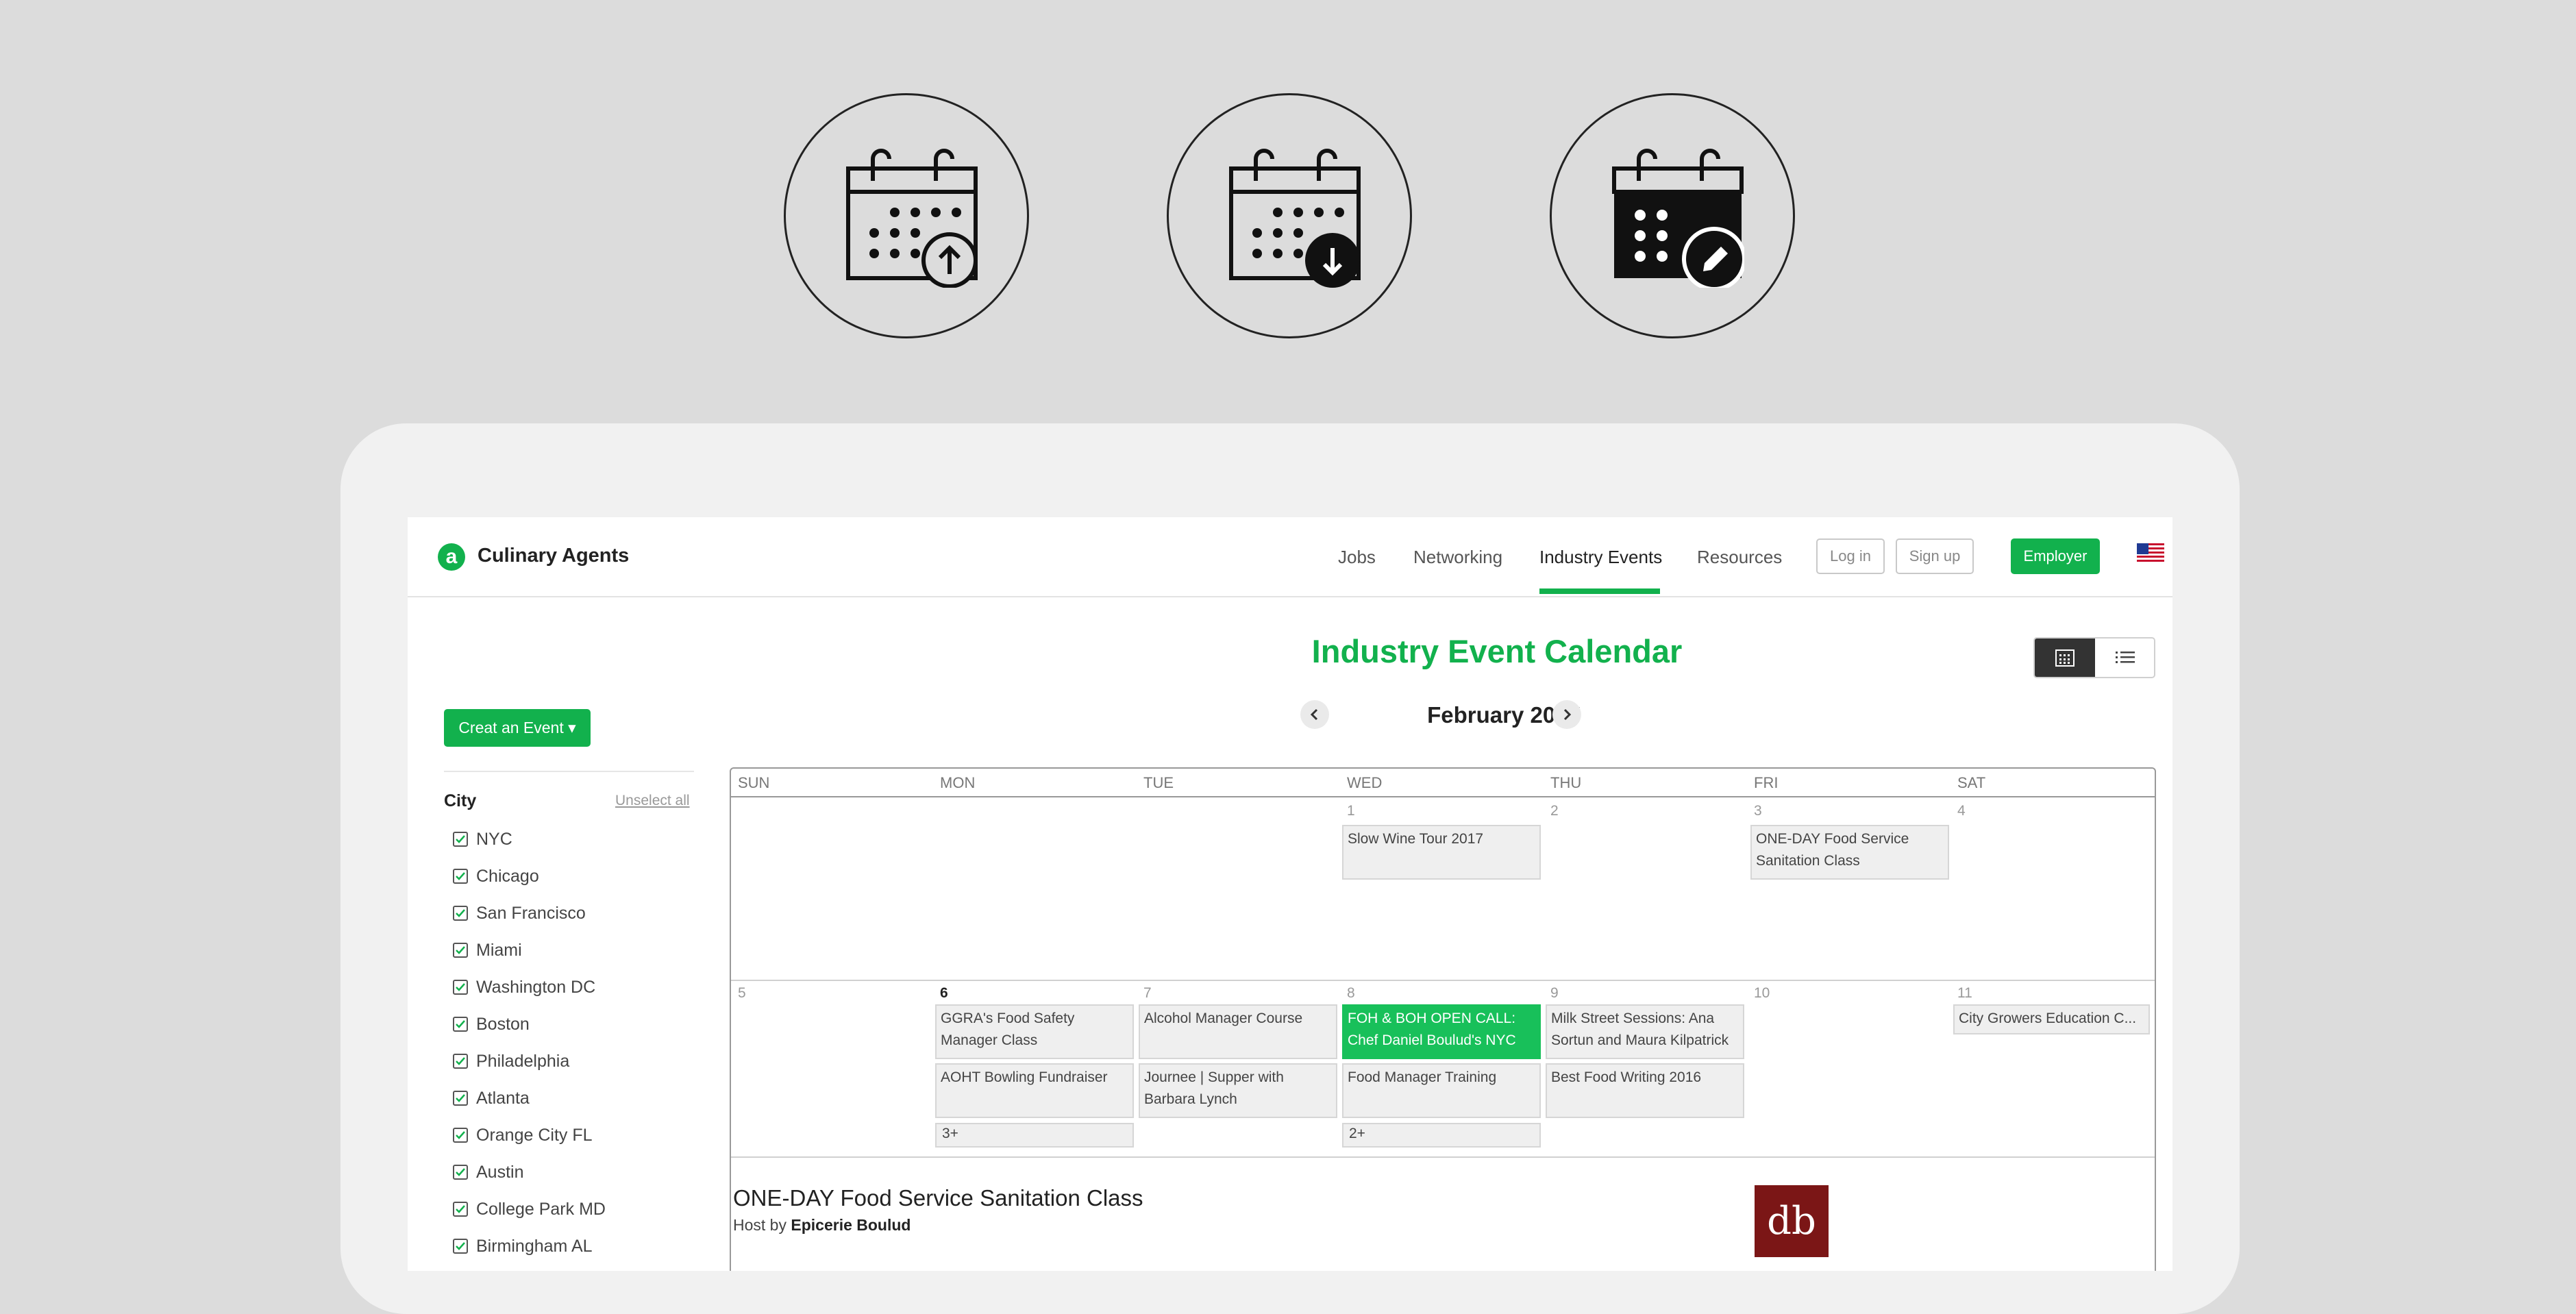 This screenshot has height=1314, width=2576. Describe the element at coordinates (944, 994) in the screenshot. I see `day-number-today: 6` at that location.